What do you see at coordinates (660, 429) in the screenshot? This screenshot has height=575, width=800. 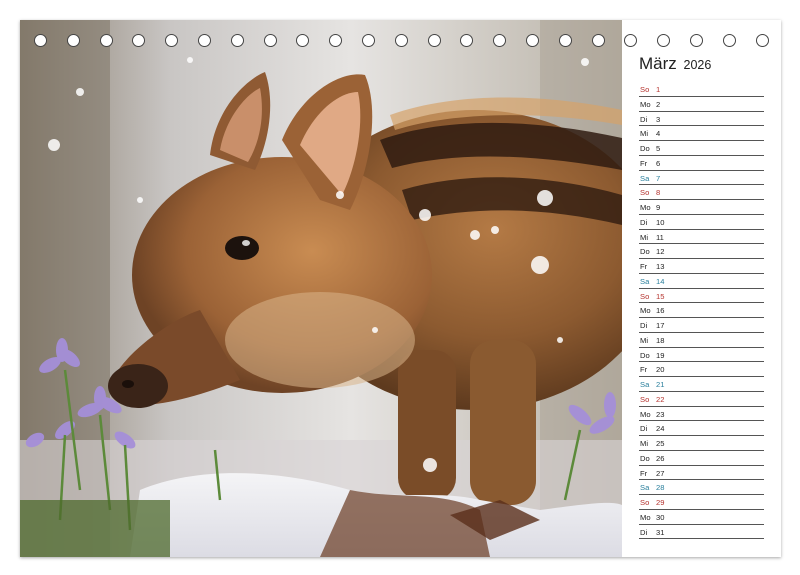 I see `day-number: 24` at bounding box center [660, 429].